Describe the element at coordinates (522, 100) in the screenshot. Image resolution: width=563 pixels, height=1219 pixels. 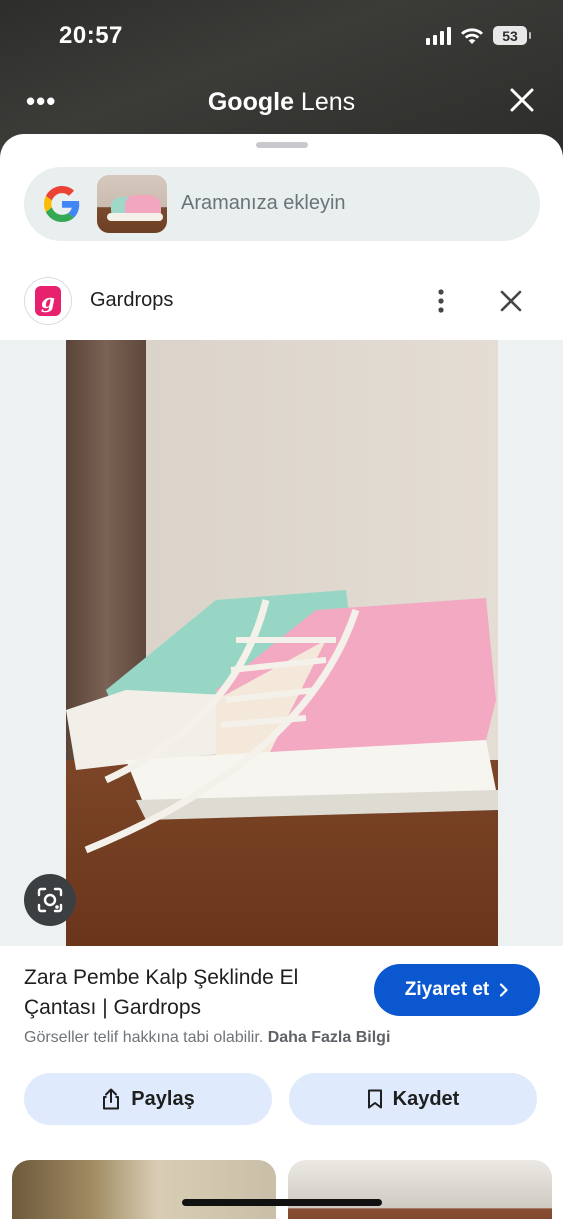
I see `close-icon` at that location.